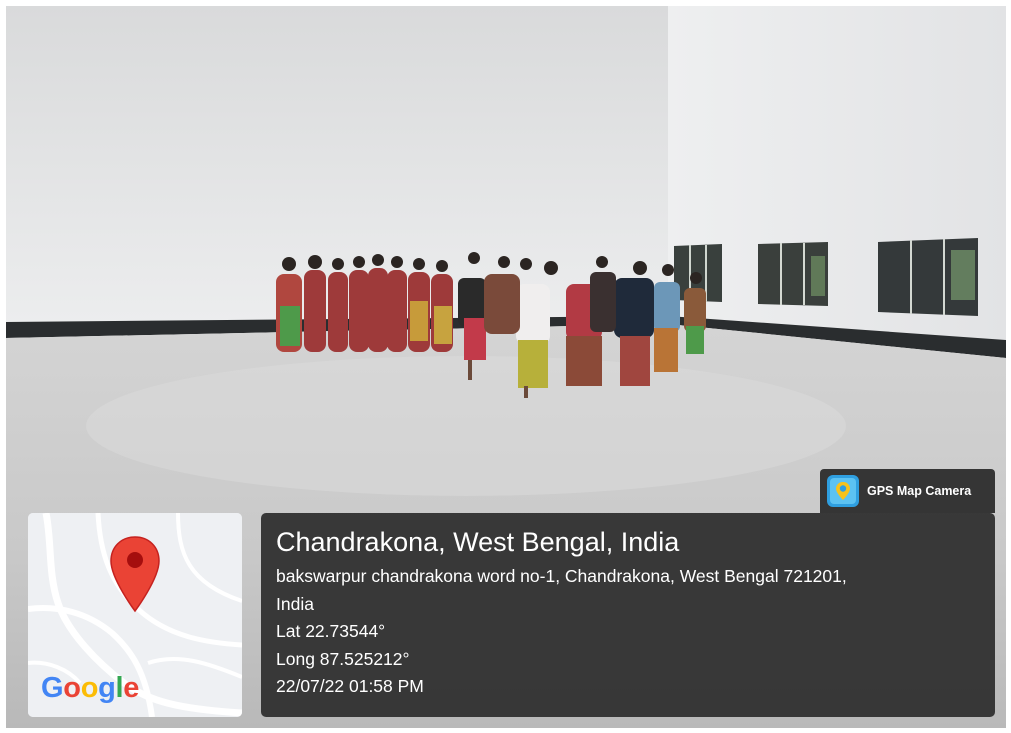 This screenshot has height=733, width=1011. What do you see at coordinates (350, 686) in the screenshot?
I see `timestamp: 22/07/22 01:58 PM` at bounding box center [350, 686].